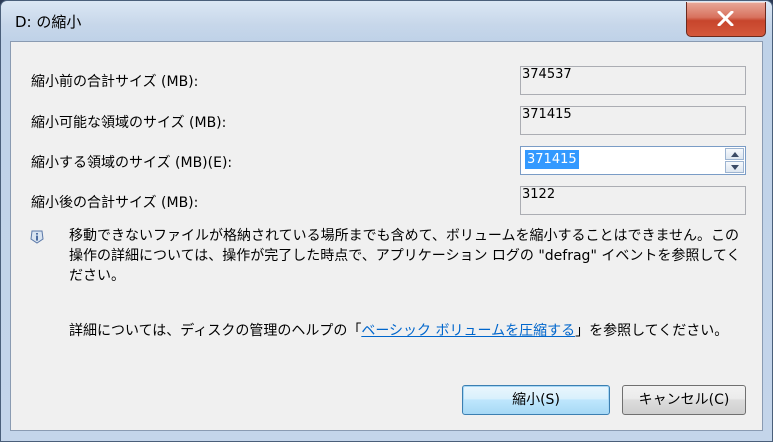 The height and width of the screenshot is (442, 773). I want to click on shrink-amount-input: 371415, so click(552, 159).